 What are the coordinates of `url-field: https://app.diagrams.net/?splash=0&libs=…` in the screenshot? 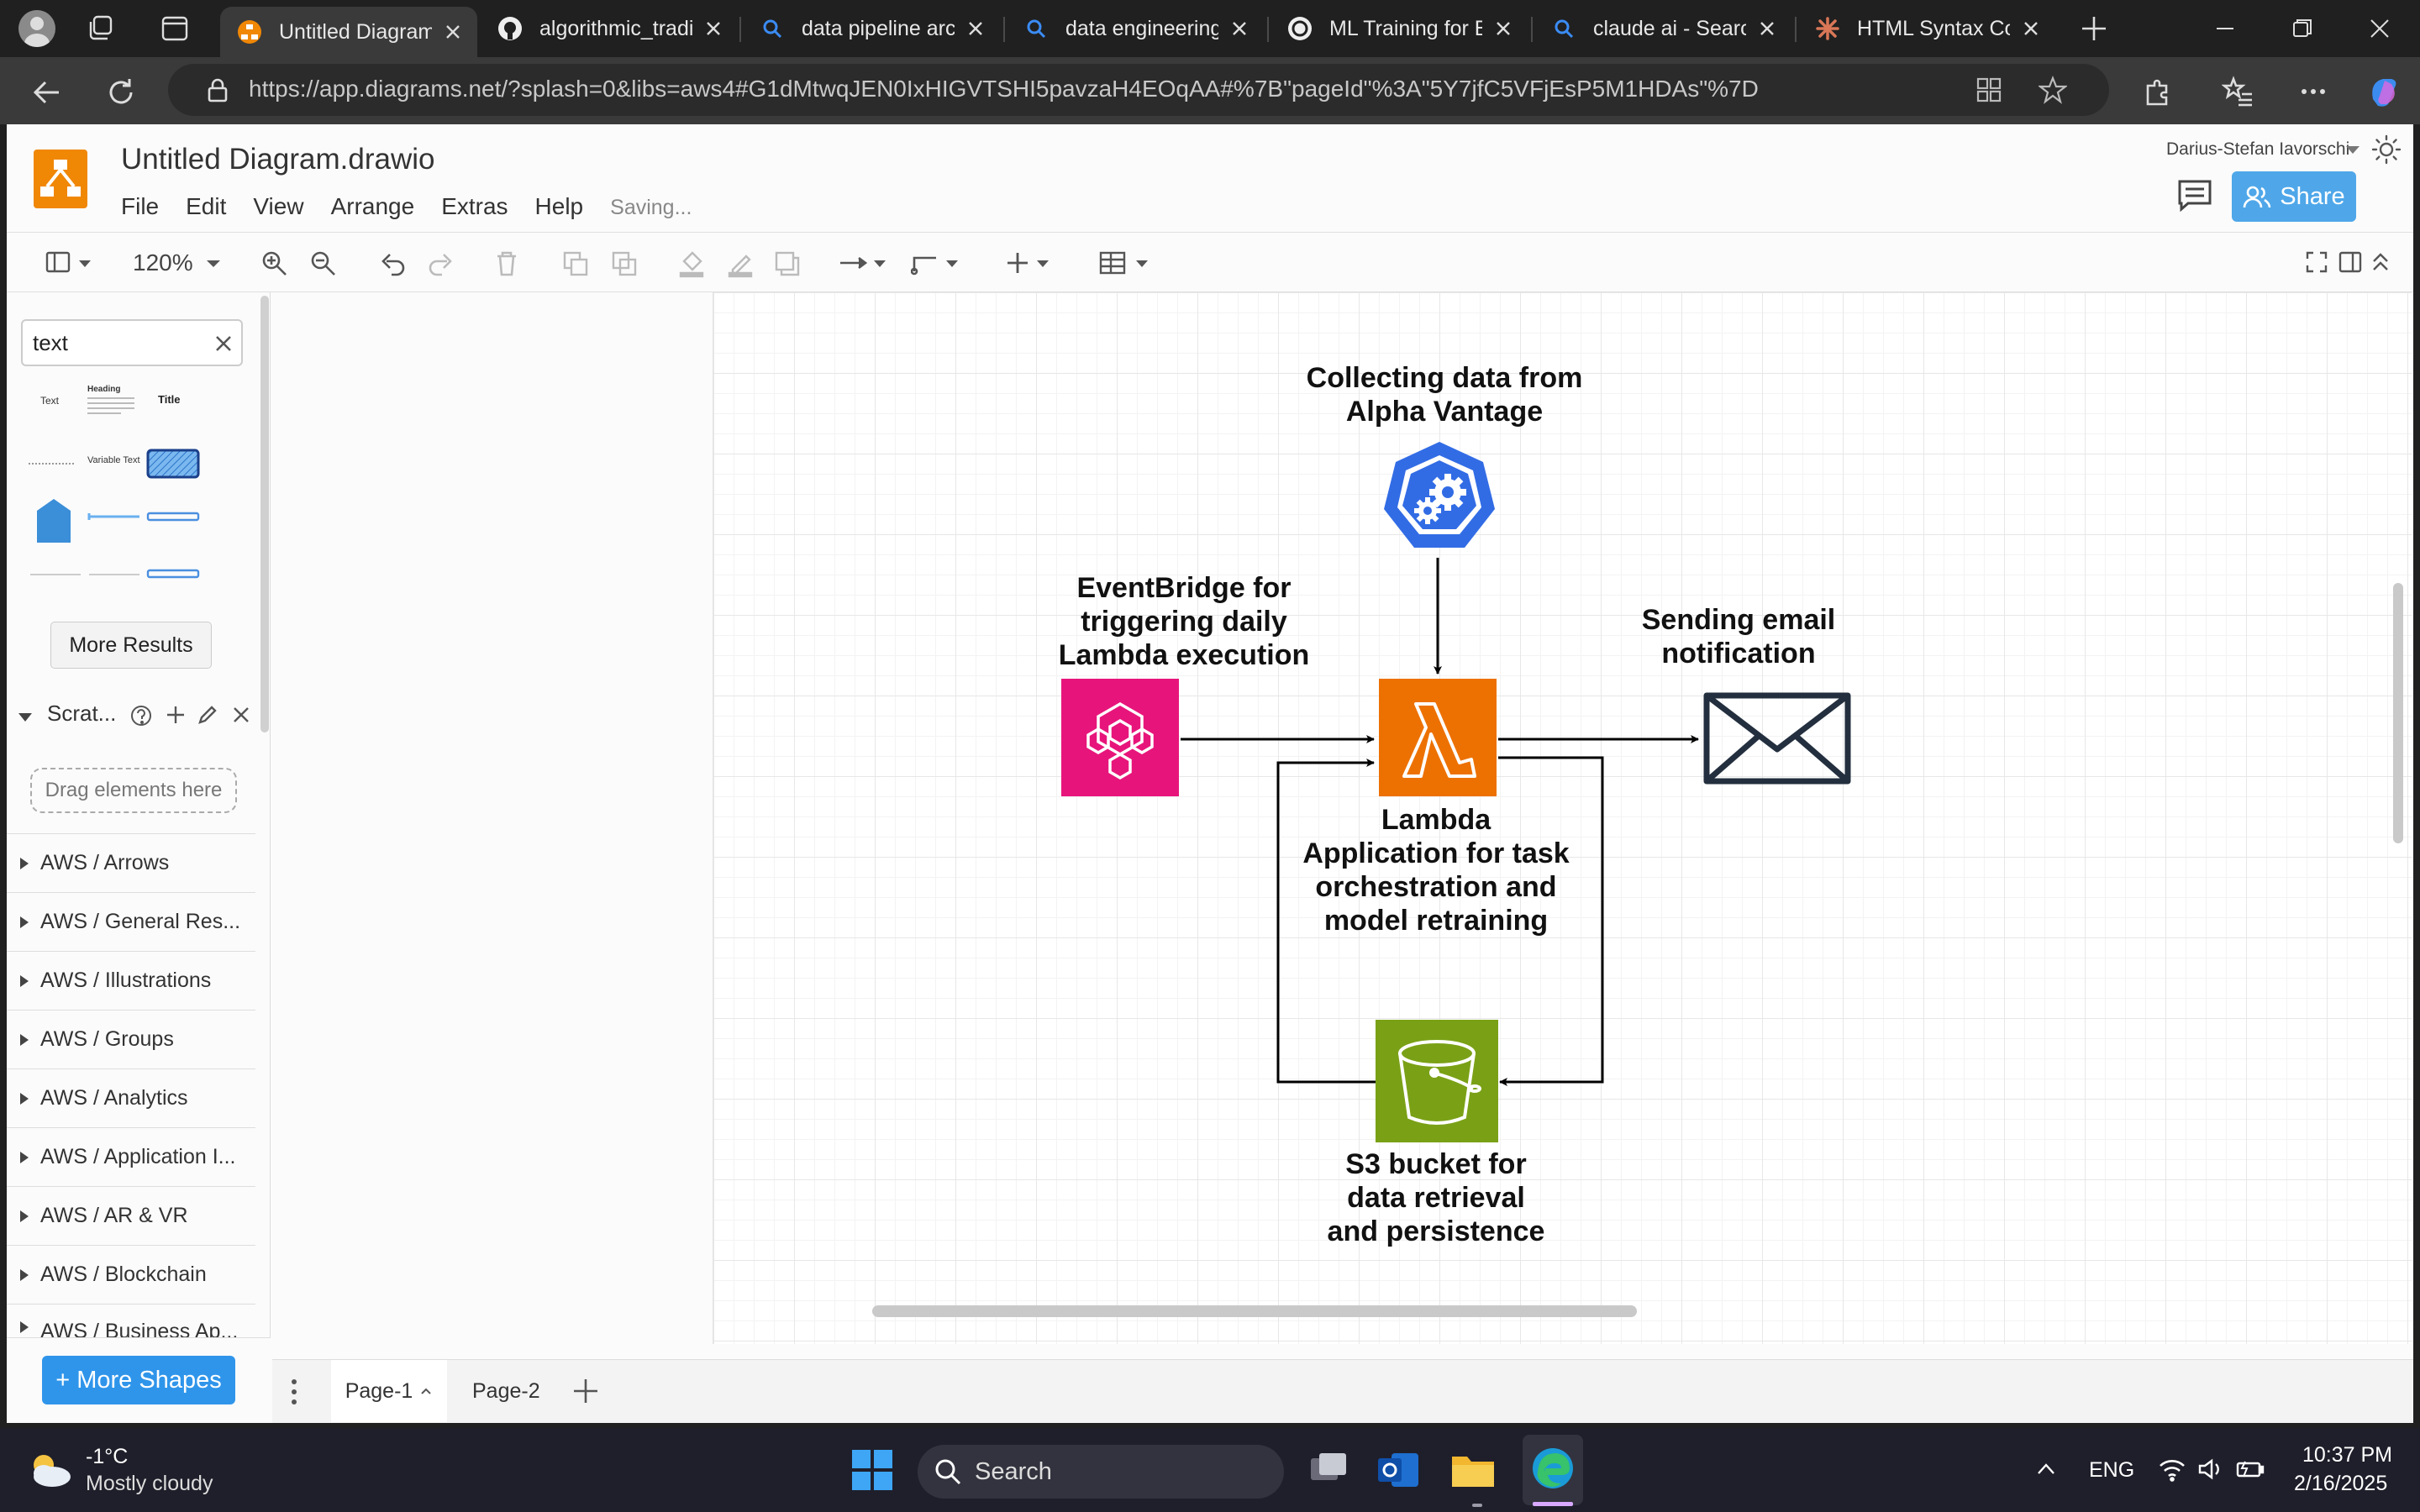 It's located at (1138, 90).